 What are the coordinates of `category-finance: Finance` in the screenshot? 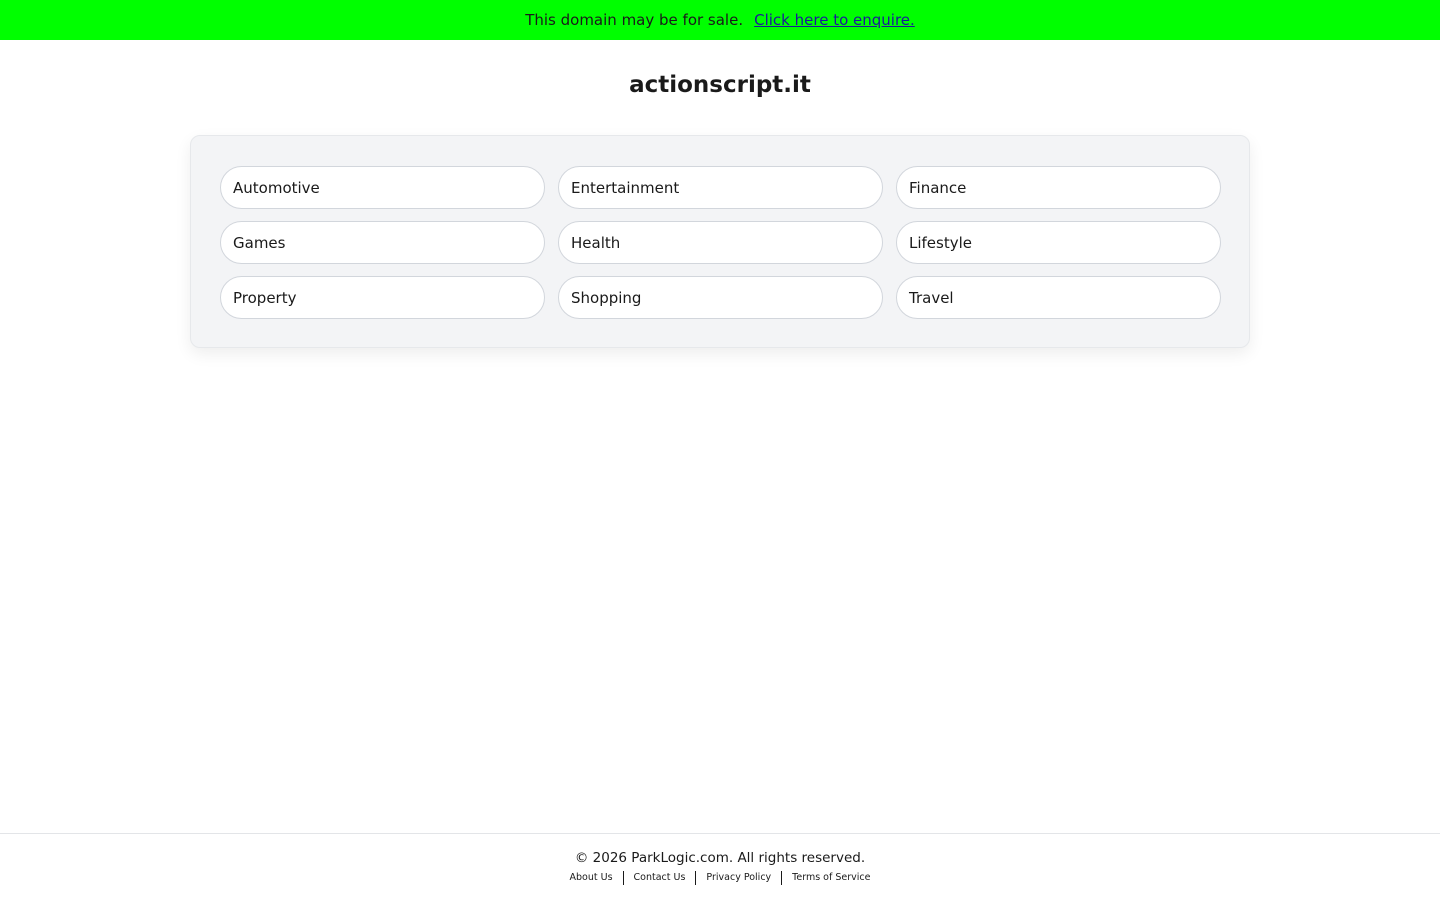 It's located at (1058, 187).